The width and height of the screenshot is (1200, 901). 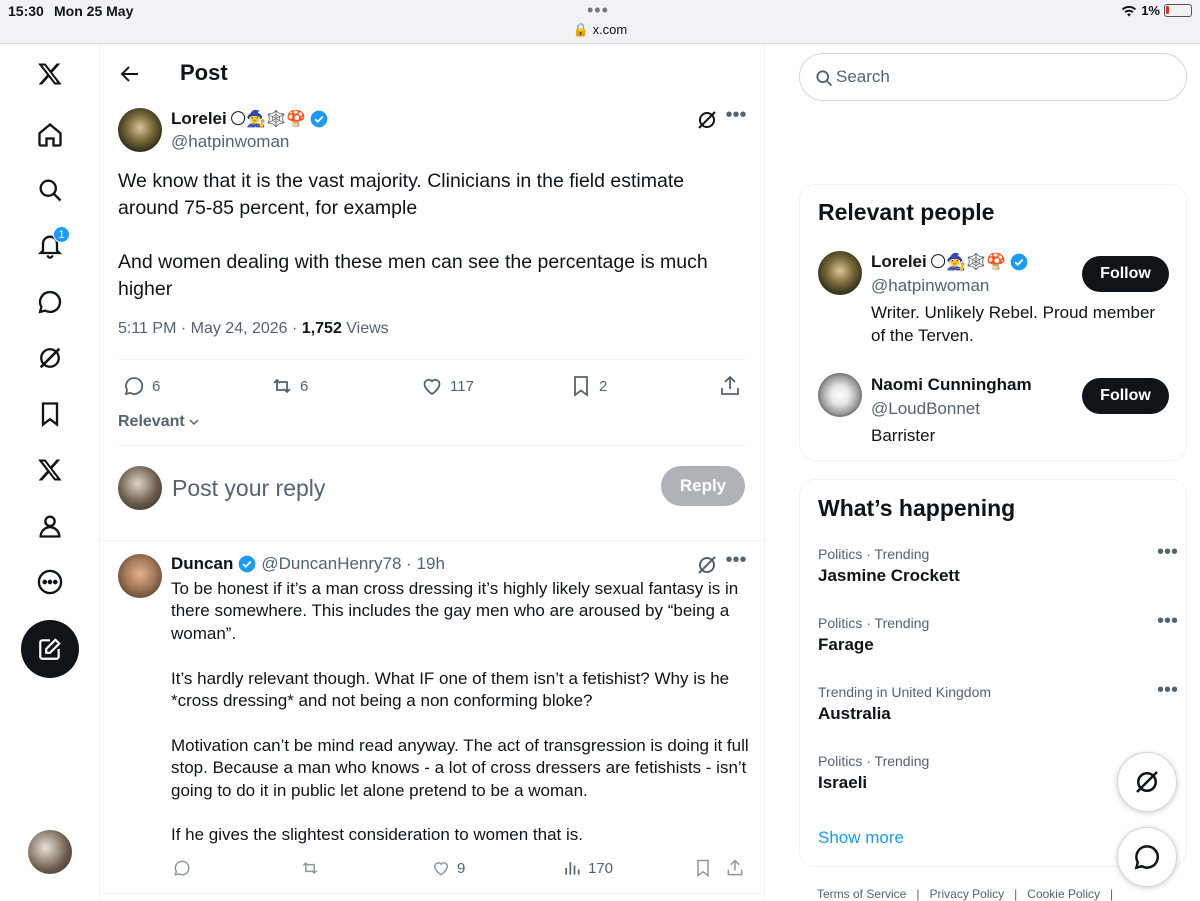 What do you see at coordinates (50, 582) in the screenshot?
I see `more-options-icon` at bounding box center [50, 582].